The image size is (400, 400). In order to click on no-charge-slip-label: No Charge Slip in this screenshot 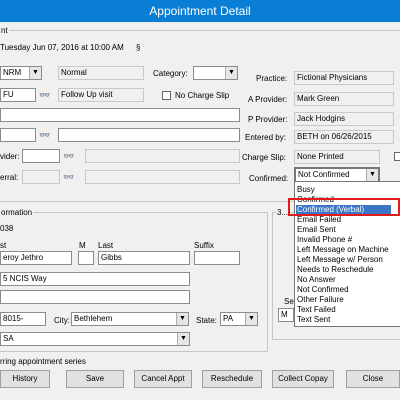, I will do `click(202, 95)`.